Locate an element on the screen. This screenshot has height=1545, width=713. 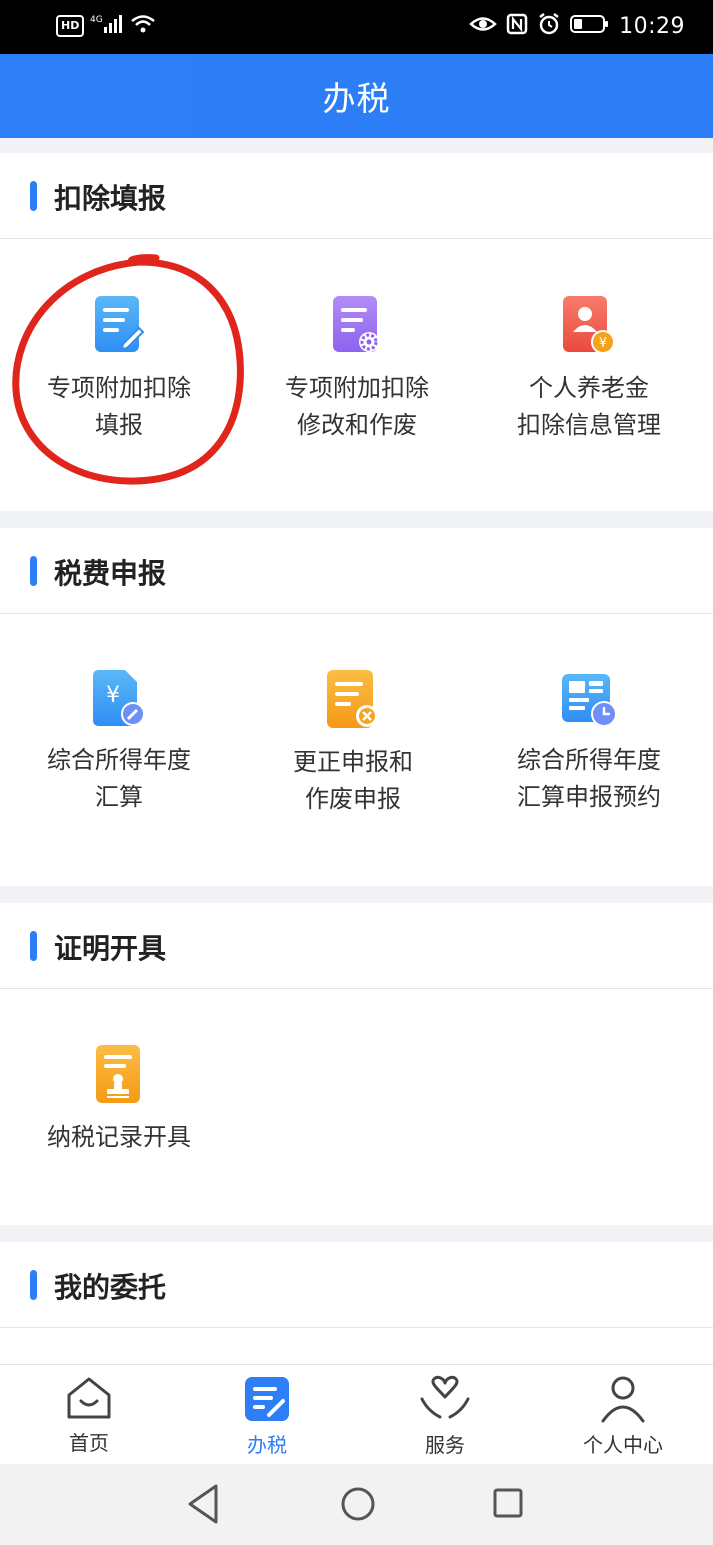
network-hd-badge: HD is located at coordinates (70, 26).